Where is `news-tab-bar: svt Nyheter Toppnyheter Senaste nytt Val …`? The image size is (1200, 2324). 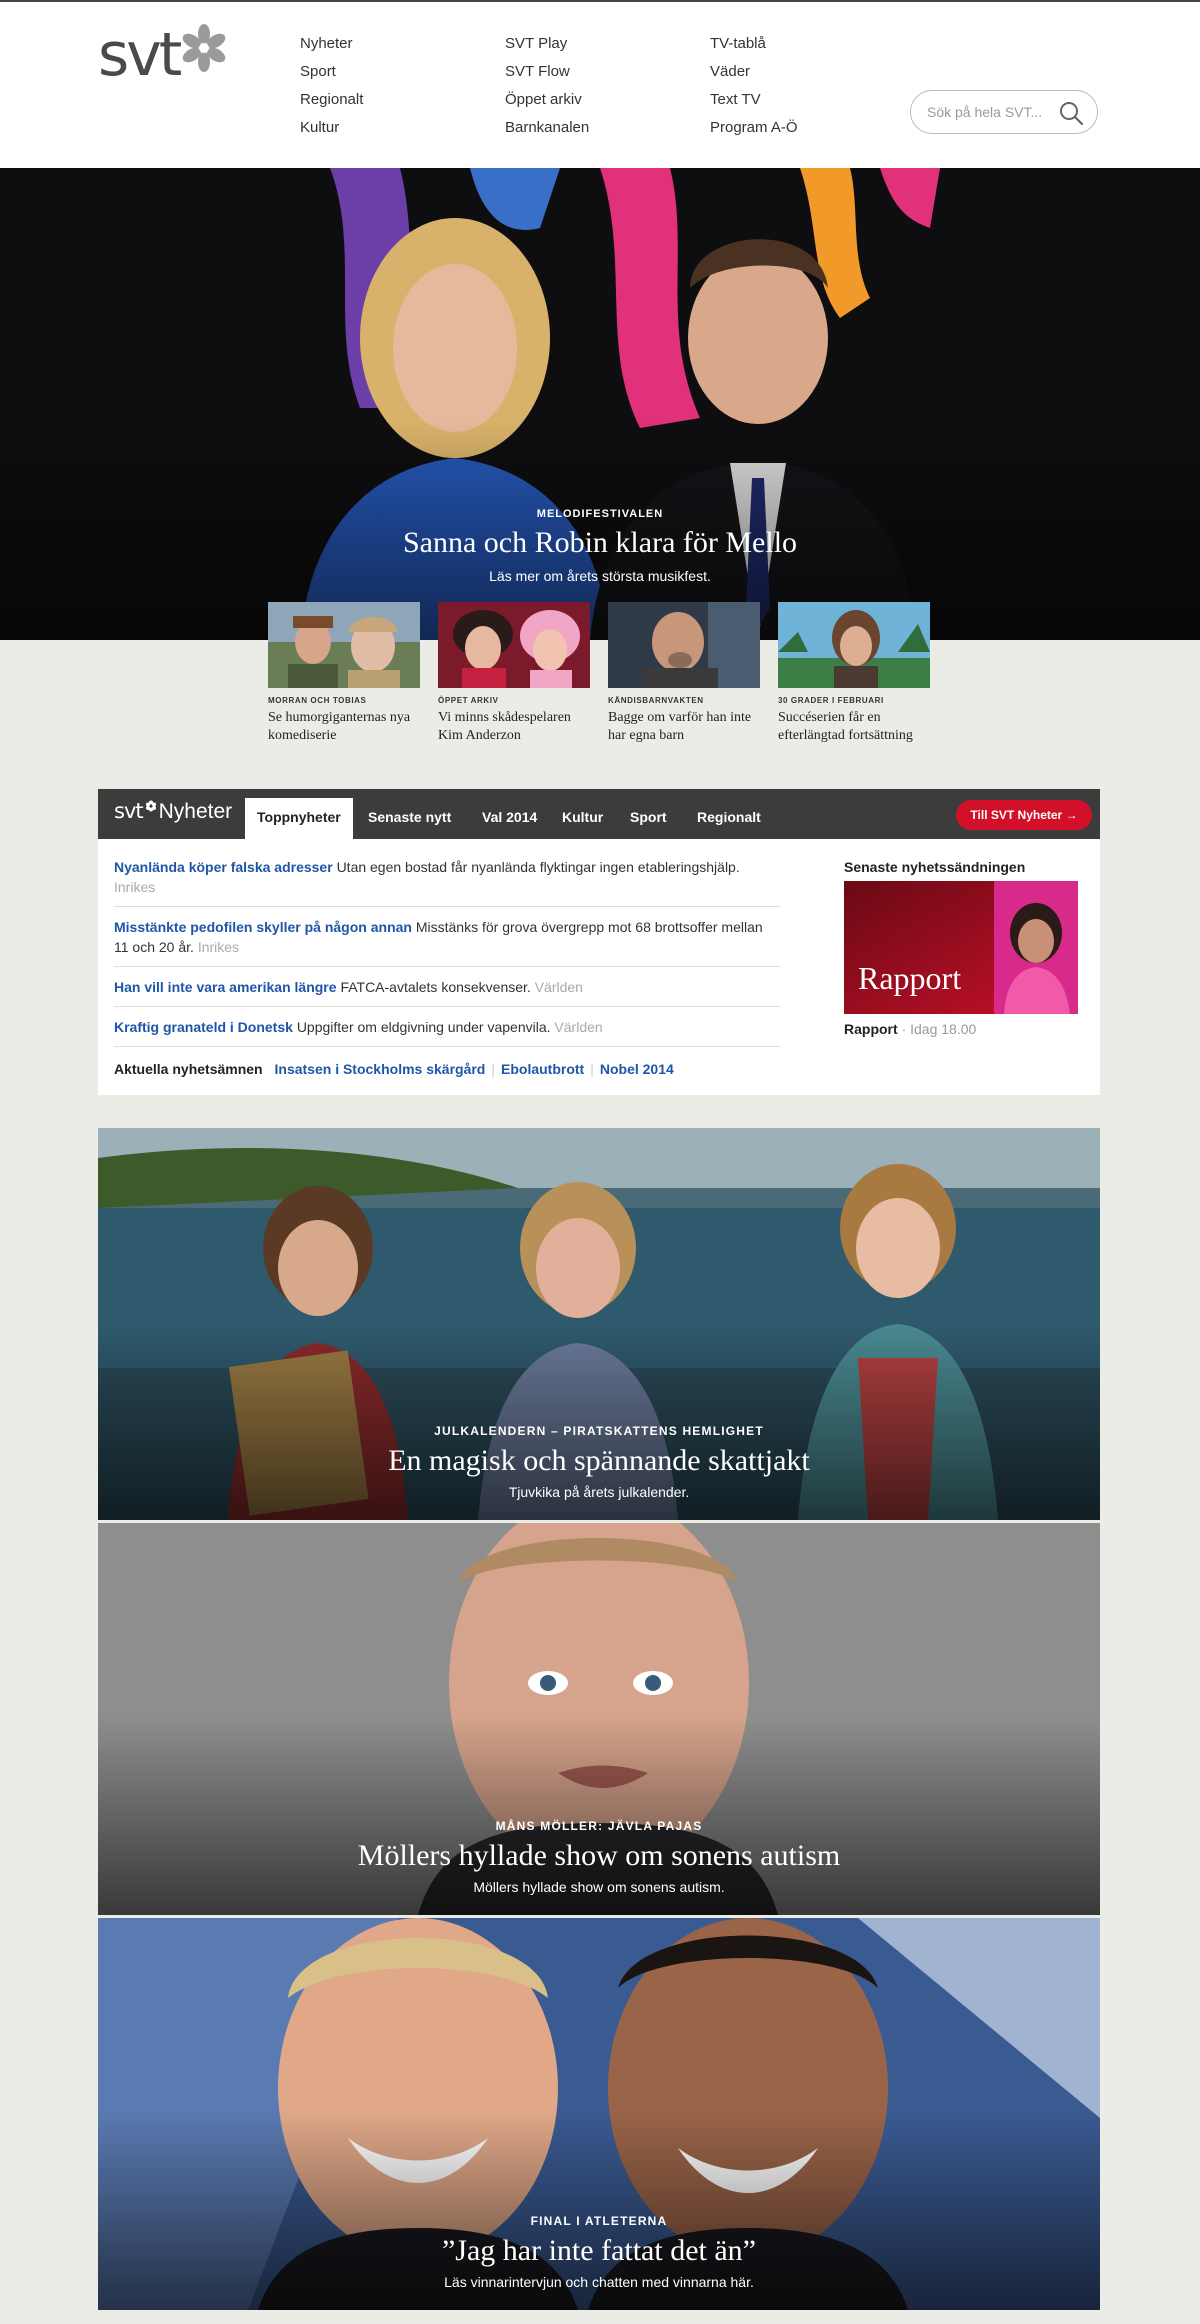 news-tab-bar: svt Nyheter Toppnyheter Senaste nytt Val … is located at coordinates (599, 814).